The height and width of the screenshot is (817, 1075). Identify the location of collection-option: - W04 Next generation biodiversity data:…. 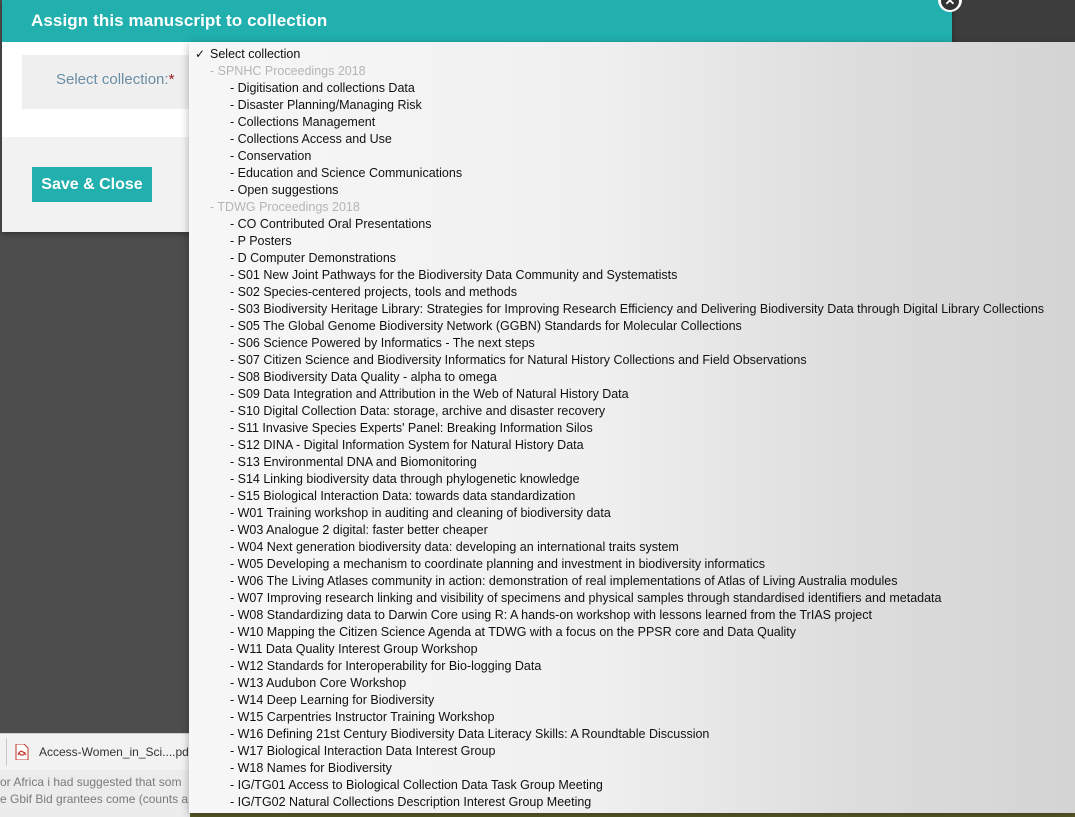
(632, 547).